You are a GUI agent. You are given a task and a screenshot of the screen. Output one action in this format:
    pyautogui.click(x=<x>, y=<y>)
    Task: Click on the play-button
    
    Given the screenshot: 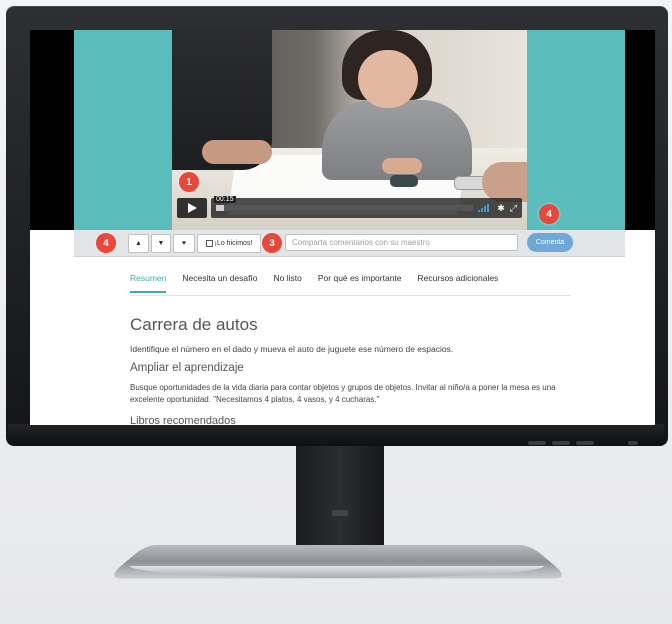 What is the action you would take?
    pyautogui.click(x=192, y=208)
    